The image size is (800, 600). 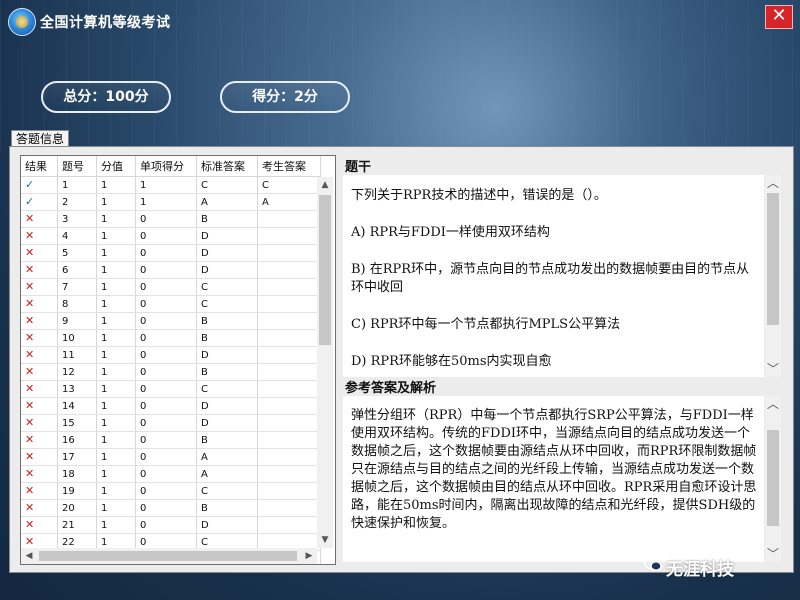 I want to click on table-row: ✕ 7 1 0 C, so click(x=171, y=287).